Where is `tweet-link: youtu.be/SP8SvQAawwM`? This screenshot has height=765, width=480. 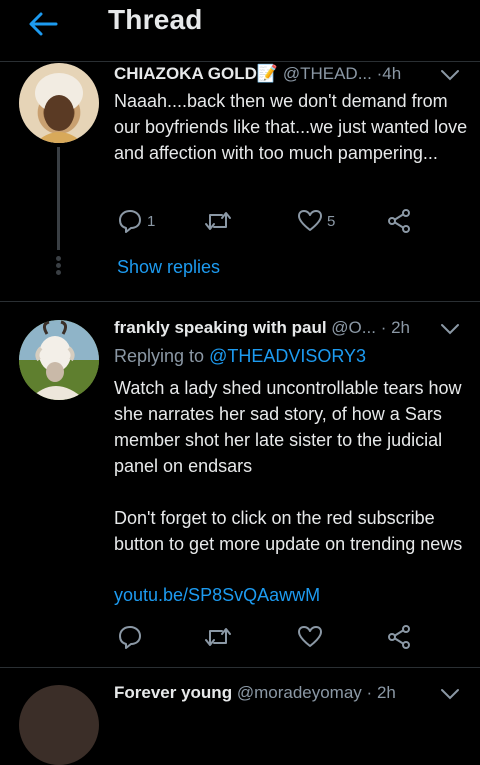 tweet-link: youtu.be/SP8SvQAawwM is located at coordinates (217, 595).